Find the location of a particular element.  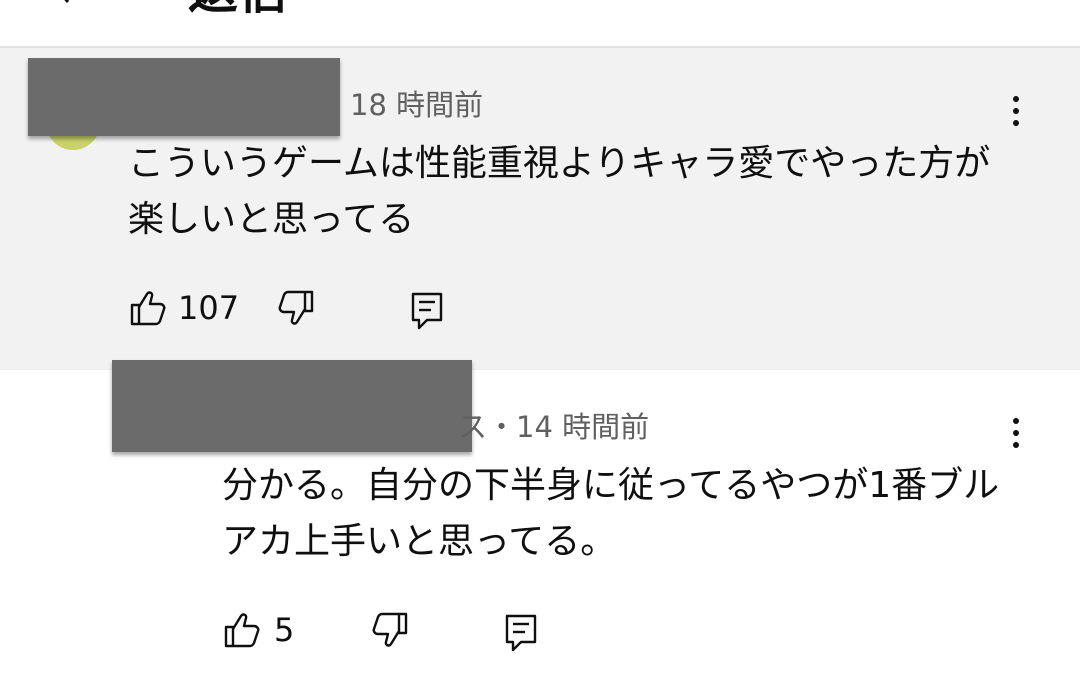

back-button is located at coordinates (66, 3).